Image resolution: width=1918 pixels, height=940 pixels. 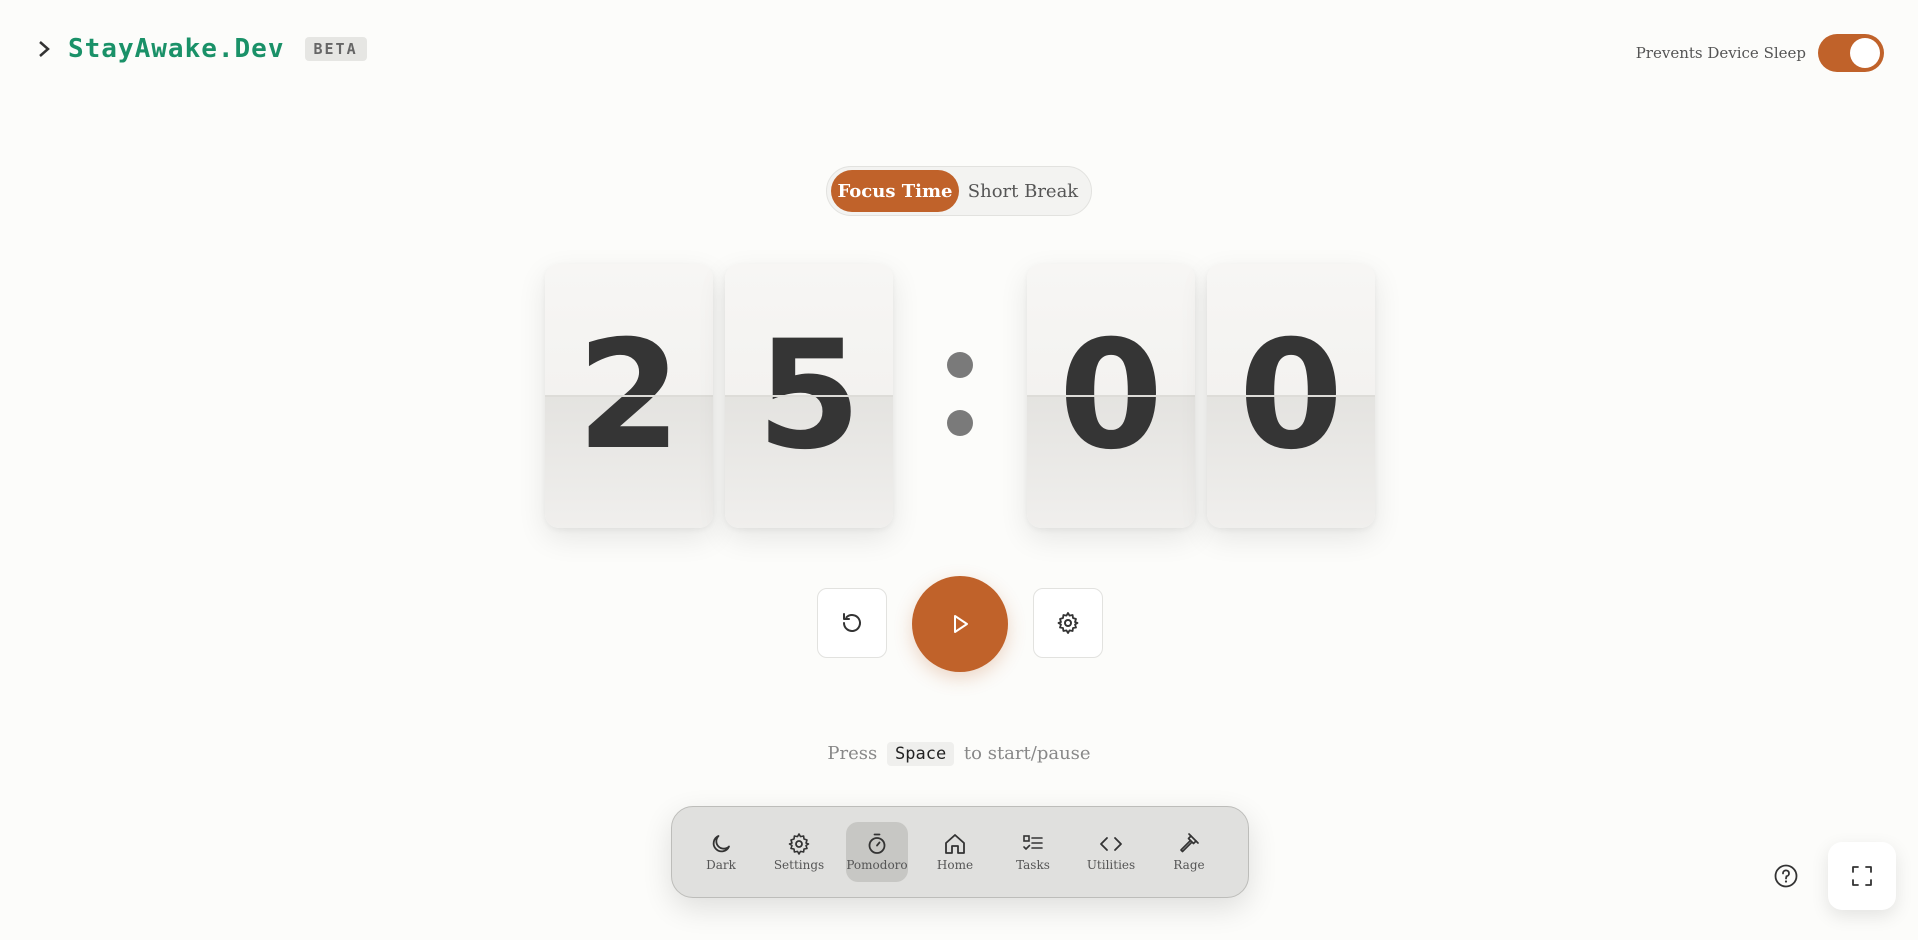 What do you see at coordinates (877, 843) in the screenshot?
I see `stopwatch-icon` at bounding box center [877, 843].